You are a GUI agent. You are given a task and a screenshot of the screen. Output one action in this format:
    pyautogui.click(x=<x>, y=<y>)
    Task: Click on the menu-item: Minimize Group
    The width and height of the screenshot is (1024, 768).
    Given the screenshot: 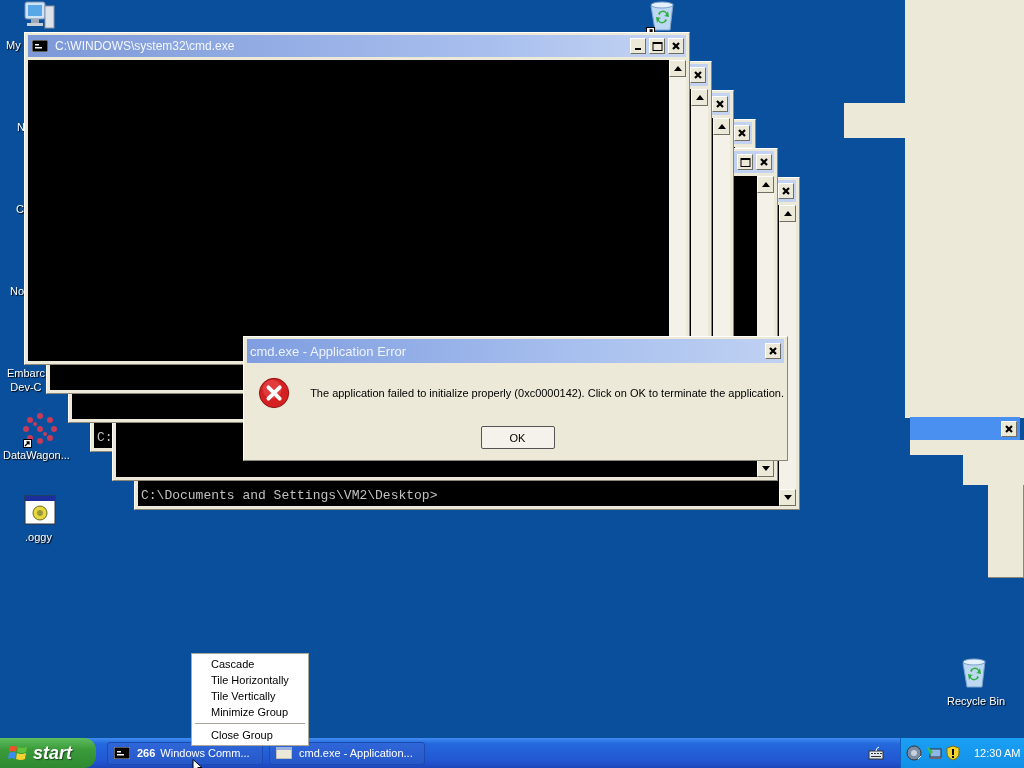 What is the action you would take?
    pyautogui.click(x=250, y=712)
    